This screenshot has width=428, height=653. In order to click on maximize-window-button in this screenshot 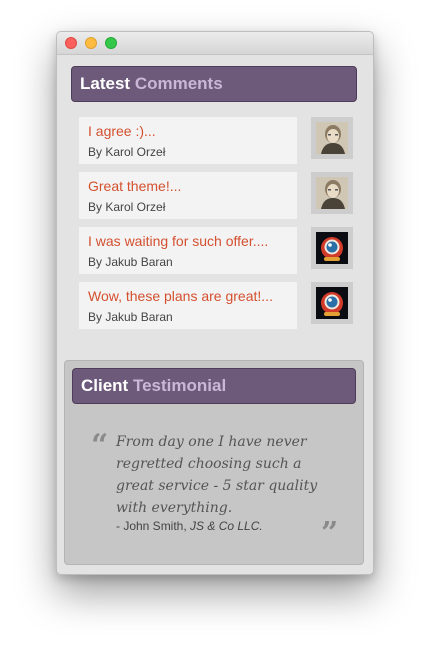, I will do `click(111, 43)`.